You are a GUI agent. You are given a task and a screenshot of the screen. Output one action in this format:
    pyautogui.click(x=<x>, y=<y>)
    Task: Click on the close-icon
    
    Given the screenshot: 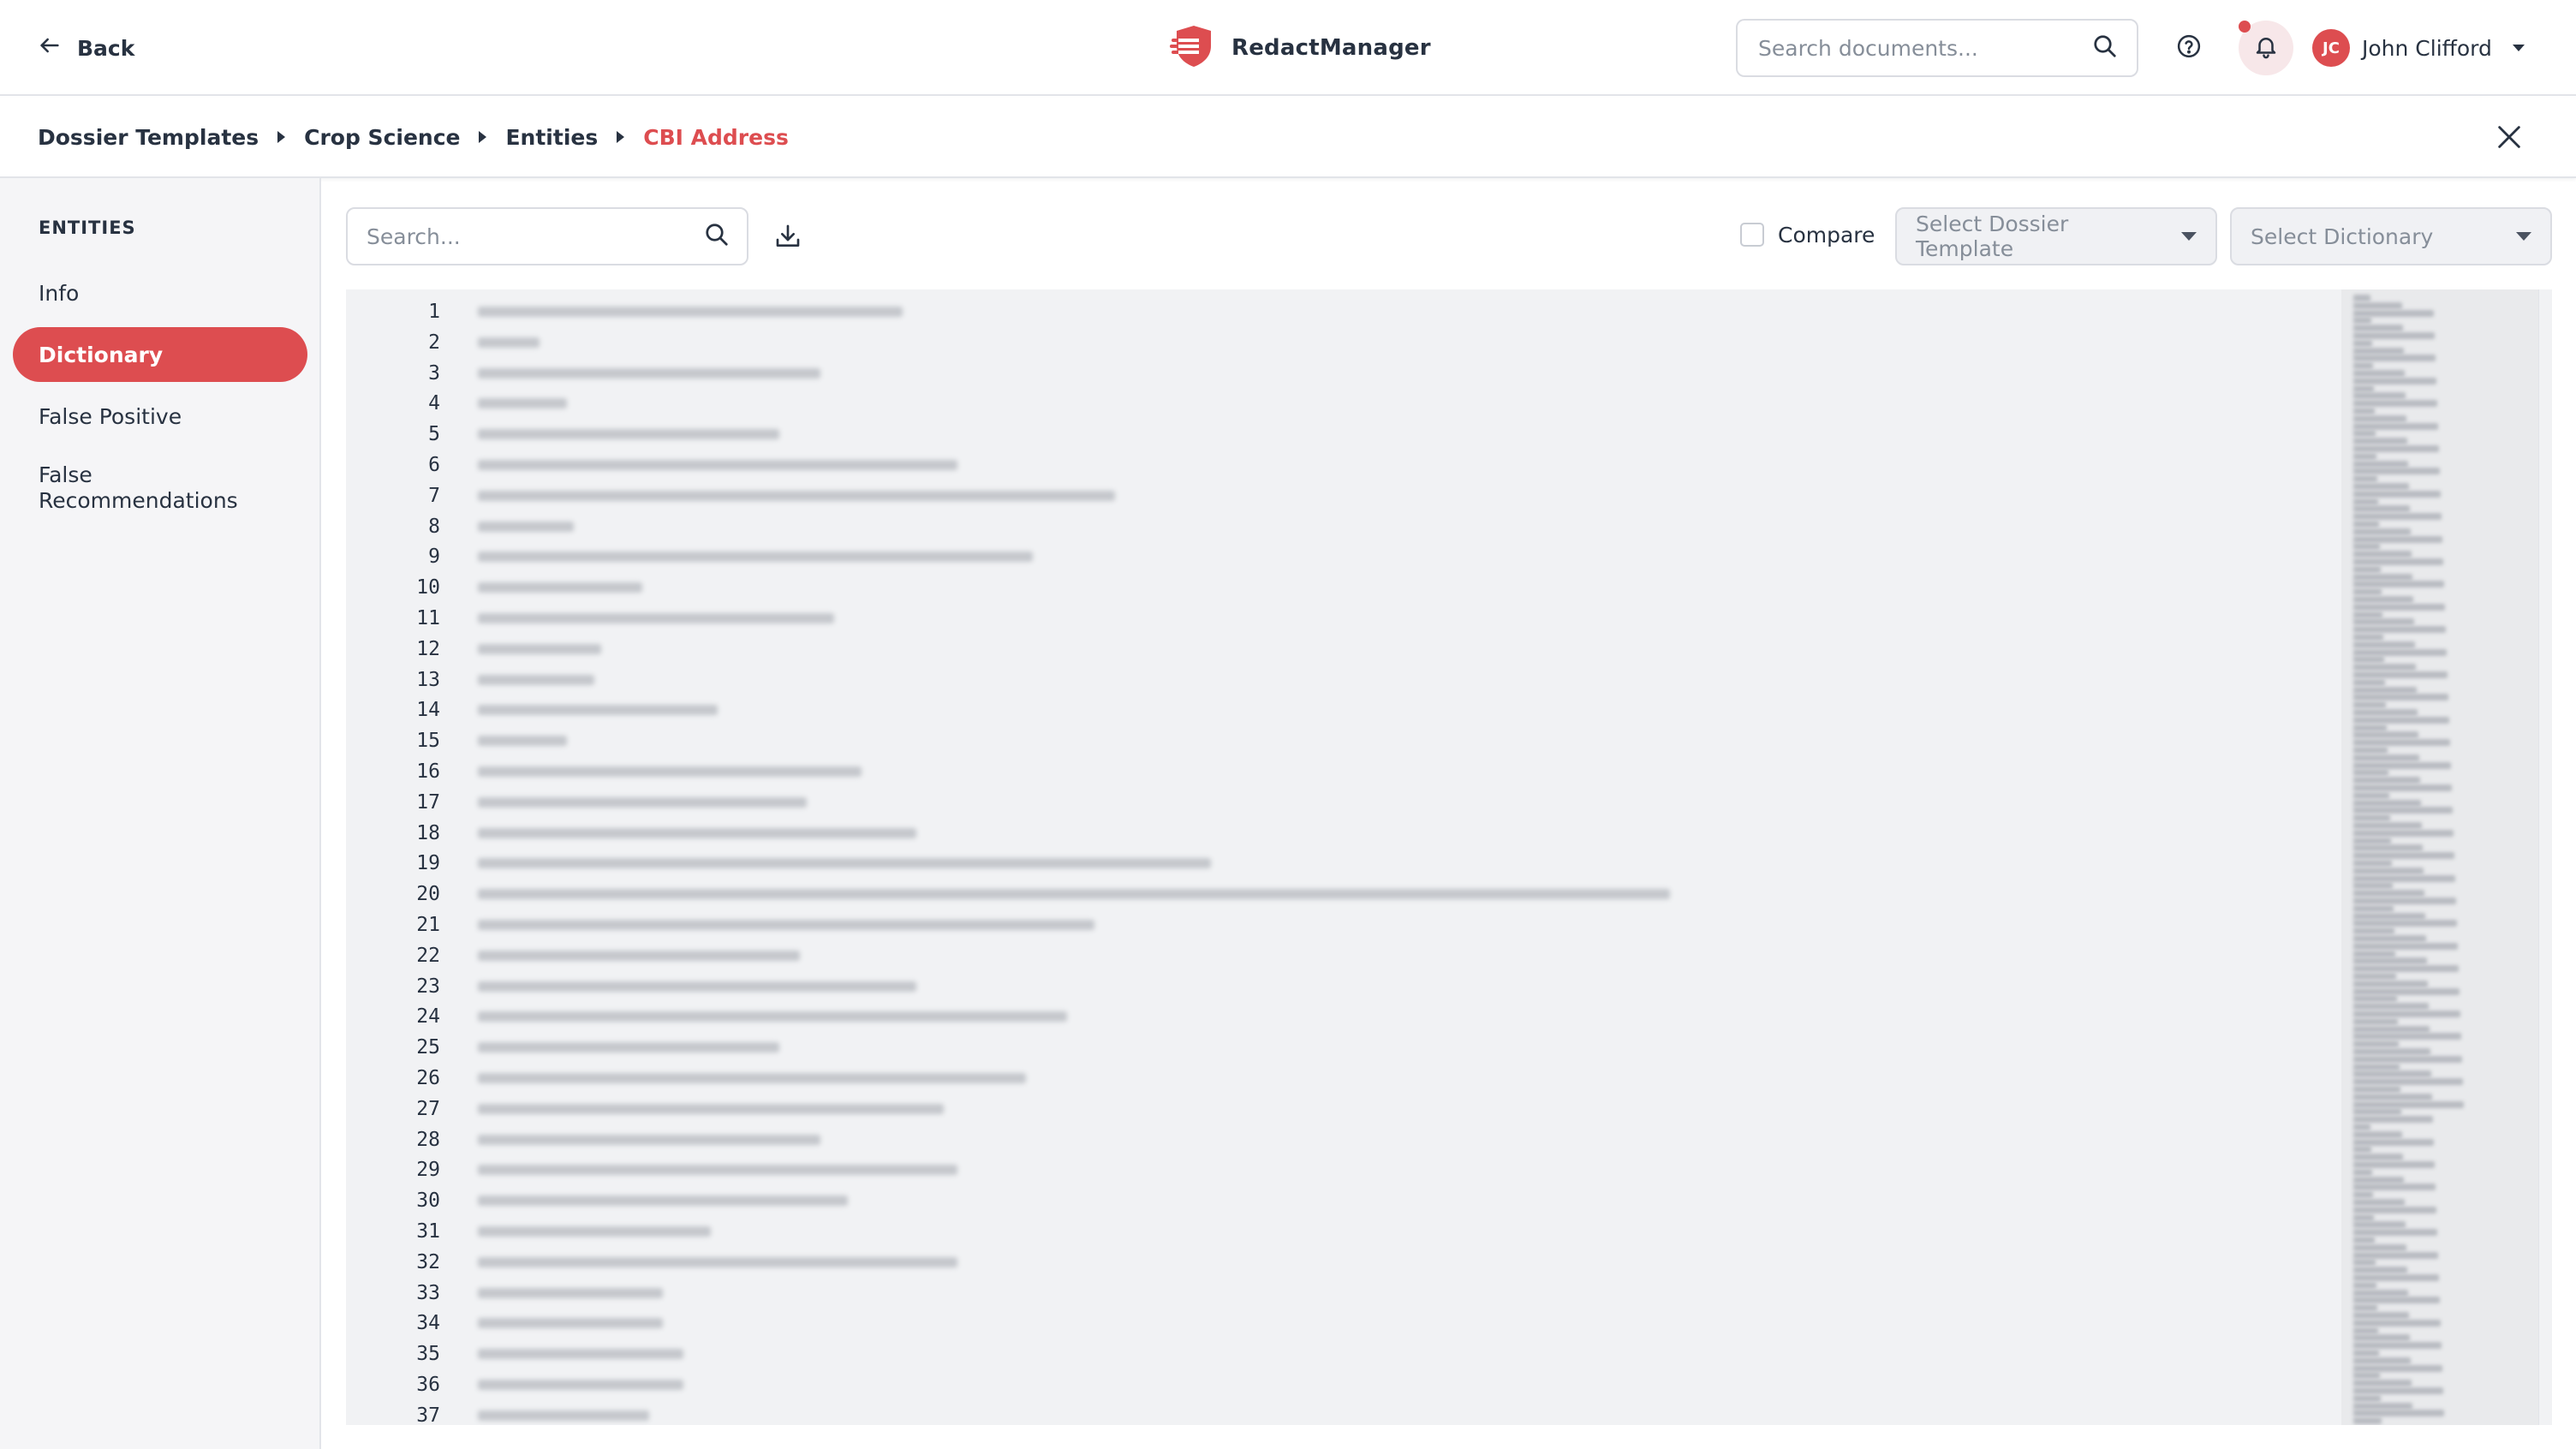 What is the action you would take?
    pyautogui.click(x=2509, y=139)
    